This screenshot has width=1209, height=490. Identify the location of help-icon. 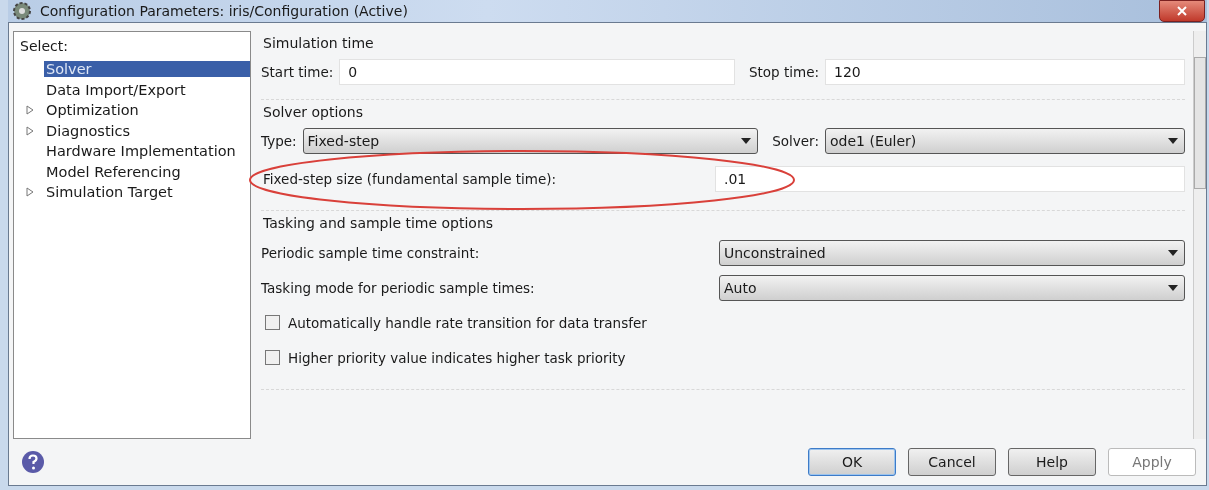
(33, 462).